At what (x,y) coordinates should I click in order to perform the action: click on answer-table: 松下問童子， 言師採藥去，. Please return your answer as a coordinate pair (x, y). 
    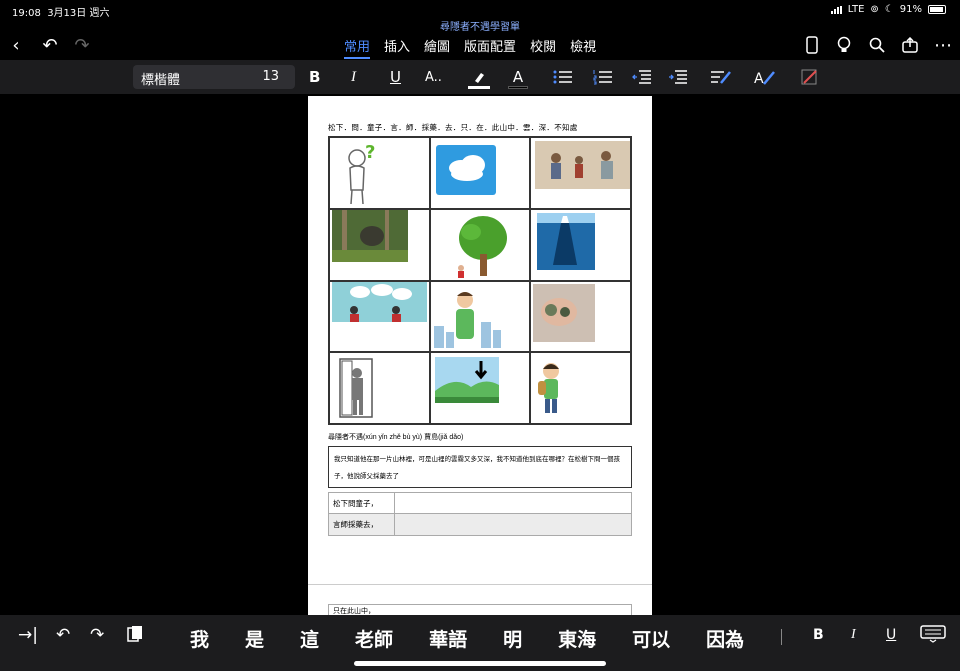
    Looking at the image, I should click on (480, 514).